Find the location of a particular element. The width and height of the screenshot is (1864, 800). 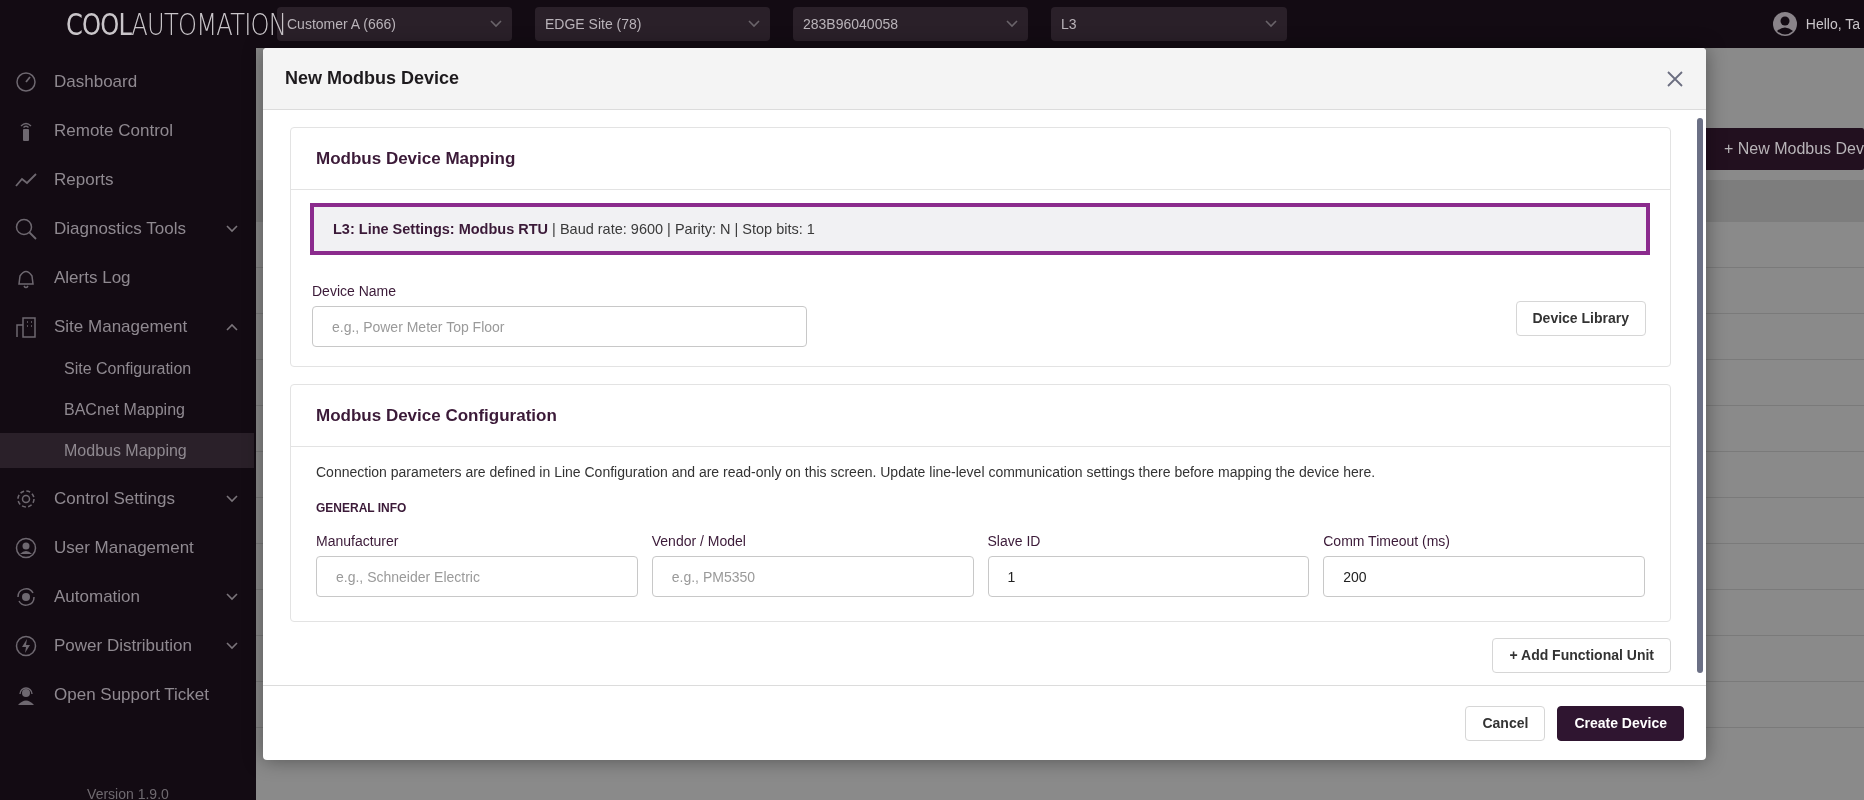

search-icon is located at coordinates (26, 228).